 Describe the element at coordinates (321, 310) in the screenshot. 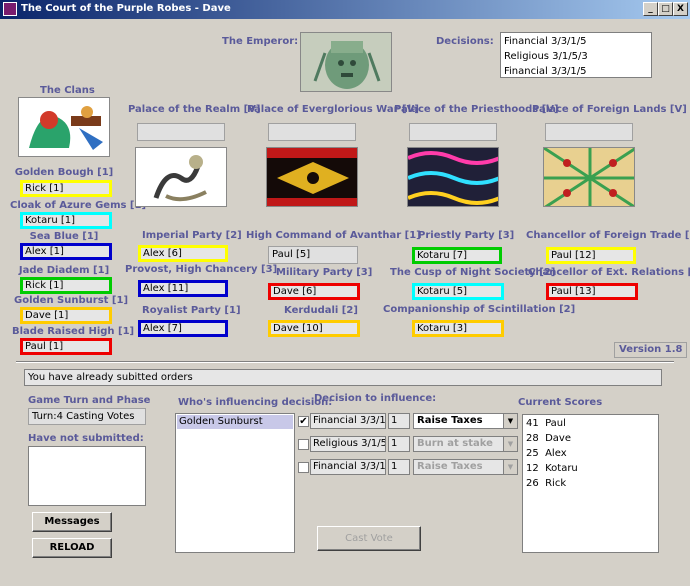

I see `kerdudali-label: Kerdudali [2]` at that location.